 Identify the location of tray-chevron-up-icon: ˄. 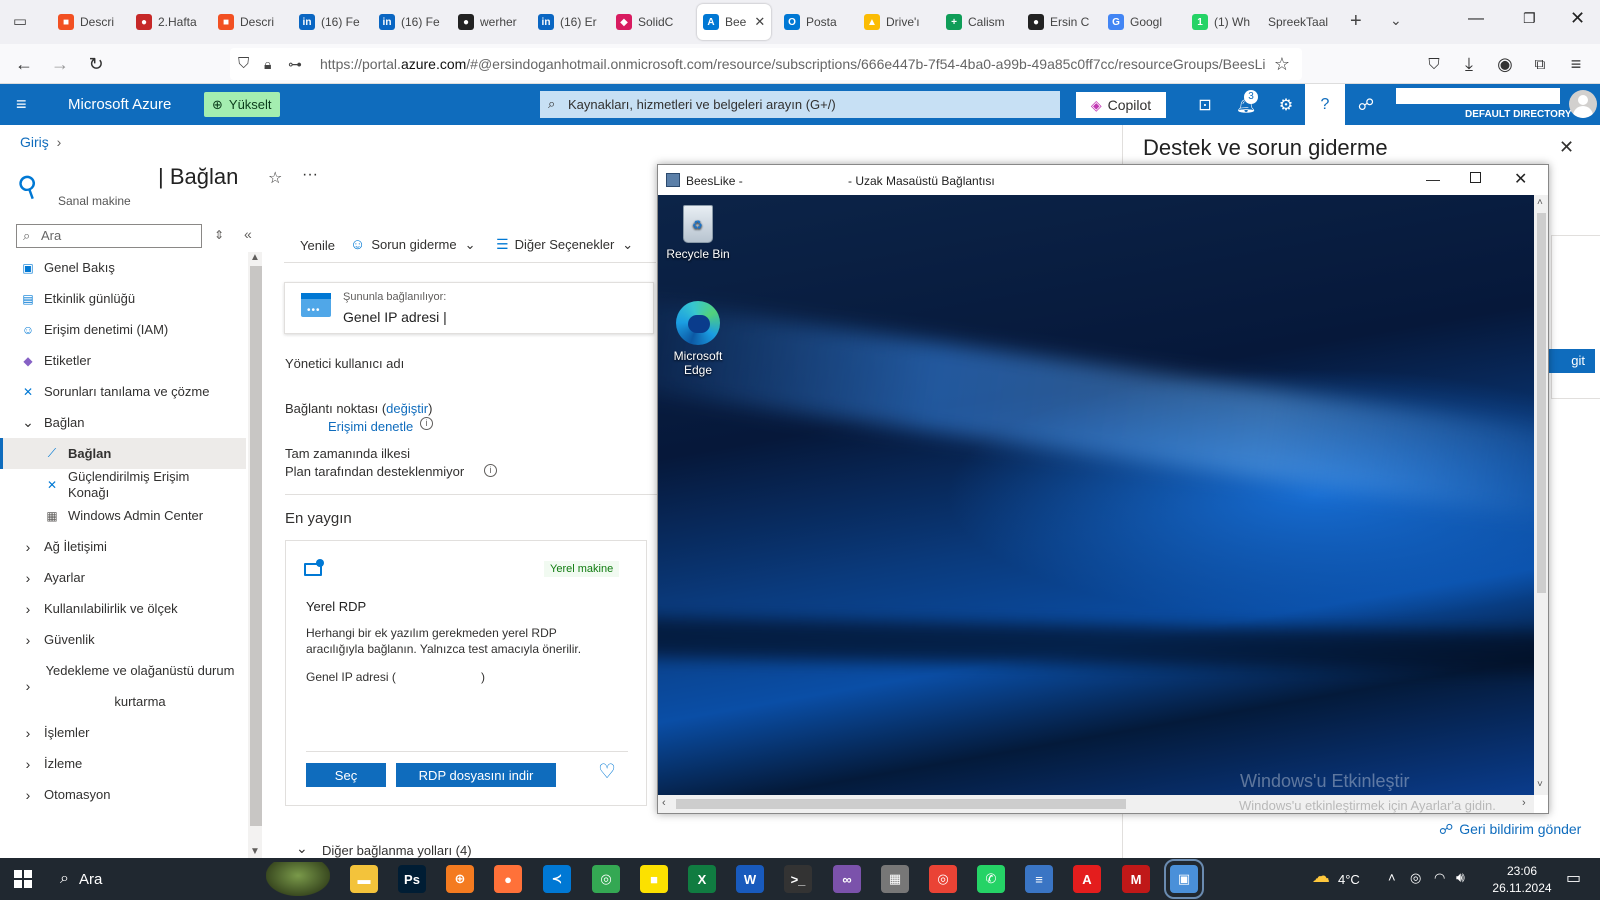
(1392, 877).